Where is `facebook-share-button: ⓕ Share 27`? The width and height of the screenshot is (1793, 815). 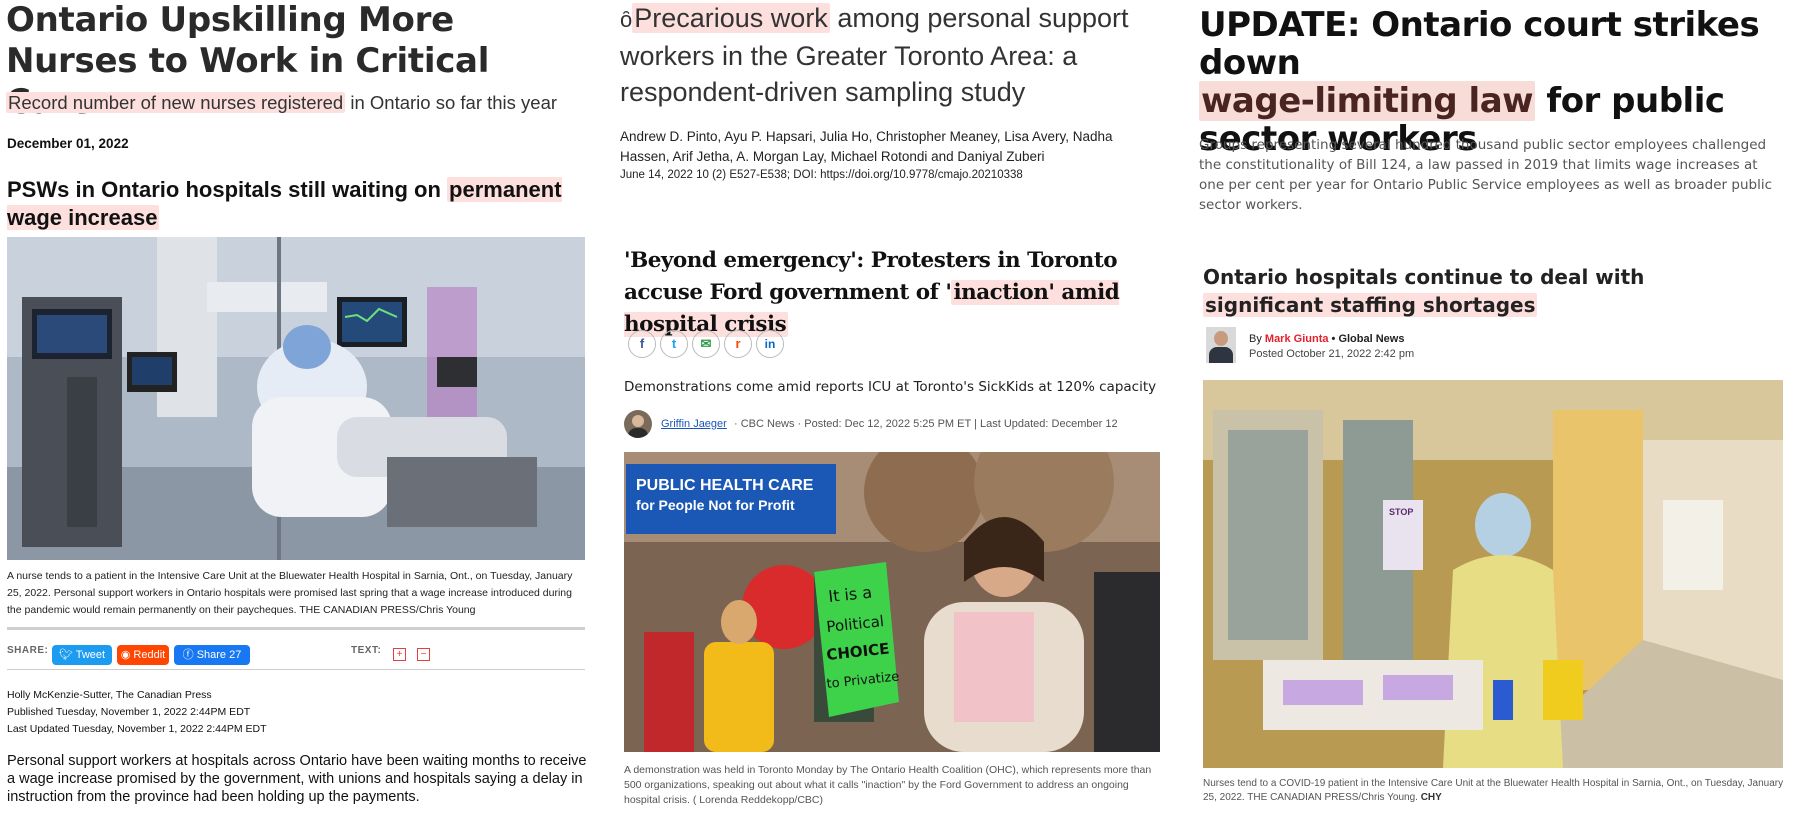 facebook-share-button: ⓕ Share 27 is located at coordinates (212, 655).